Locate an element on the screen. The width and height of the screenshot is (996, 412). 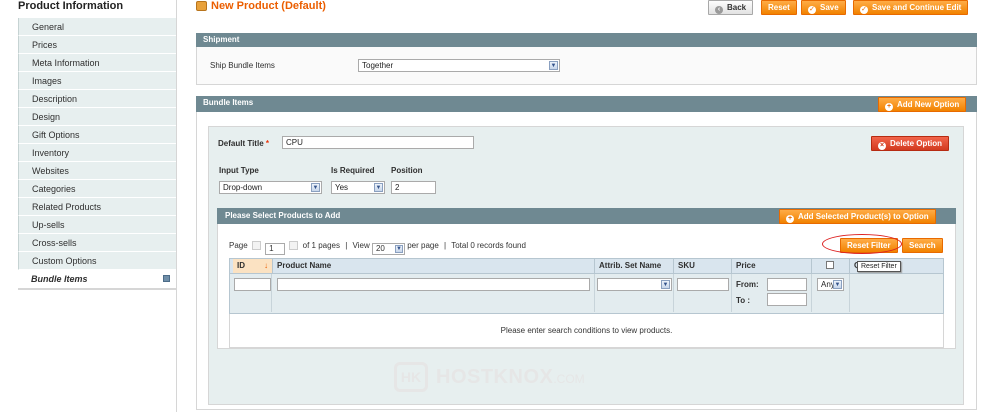
sidebar-item-label: Bundle Items is located at coordinates (59, 279).